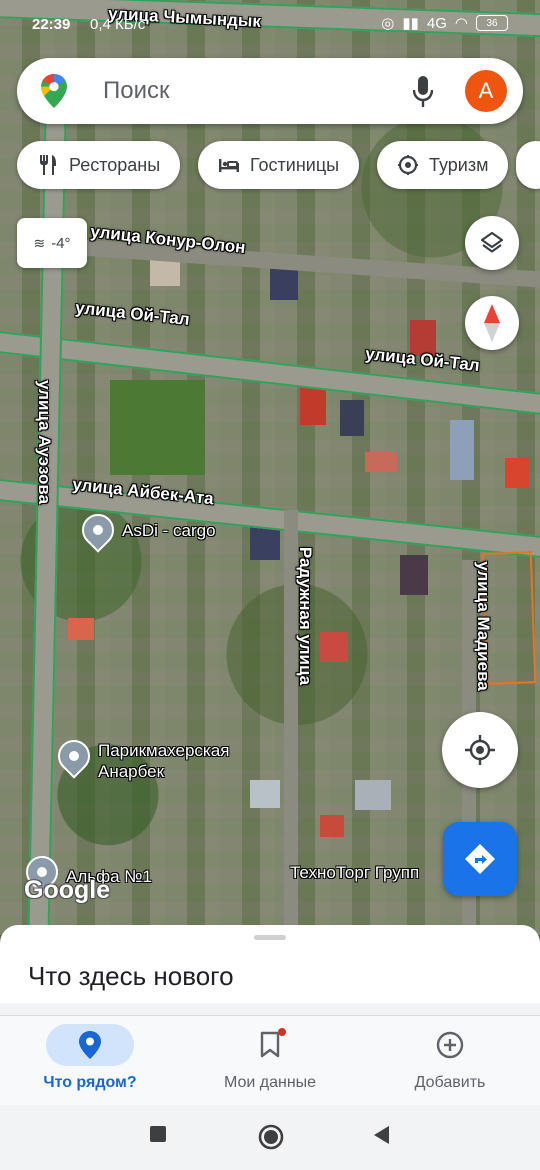 The height and width of the screenshot is (1170, 540). Describe the element at coordinates (118, 24) in the screenshot. I see `status-net-speed: 0,4 КБ/с` at that location.